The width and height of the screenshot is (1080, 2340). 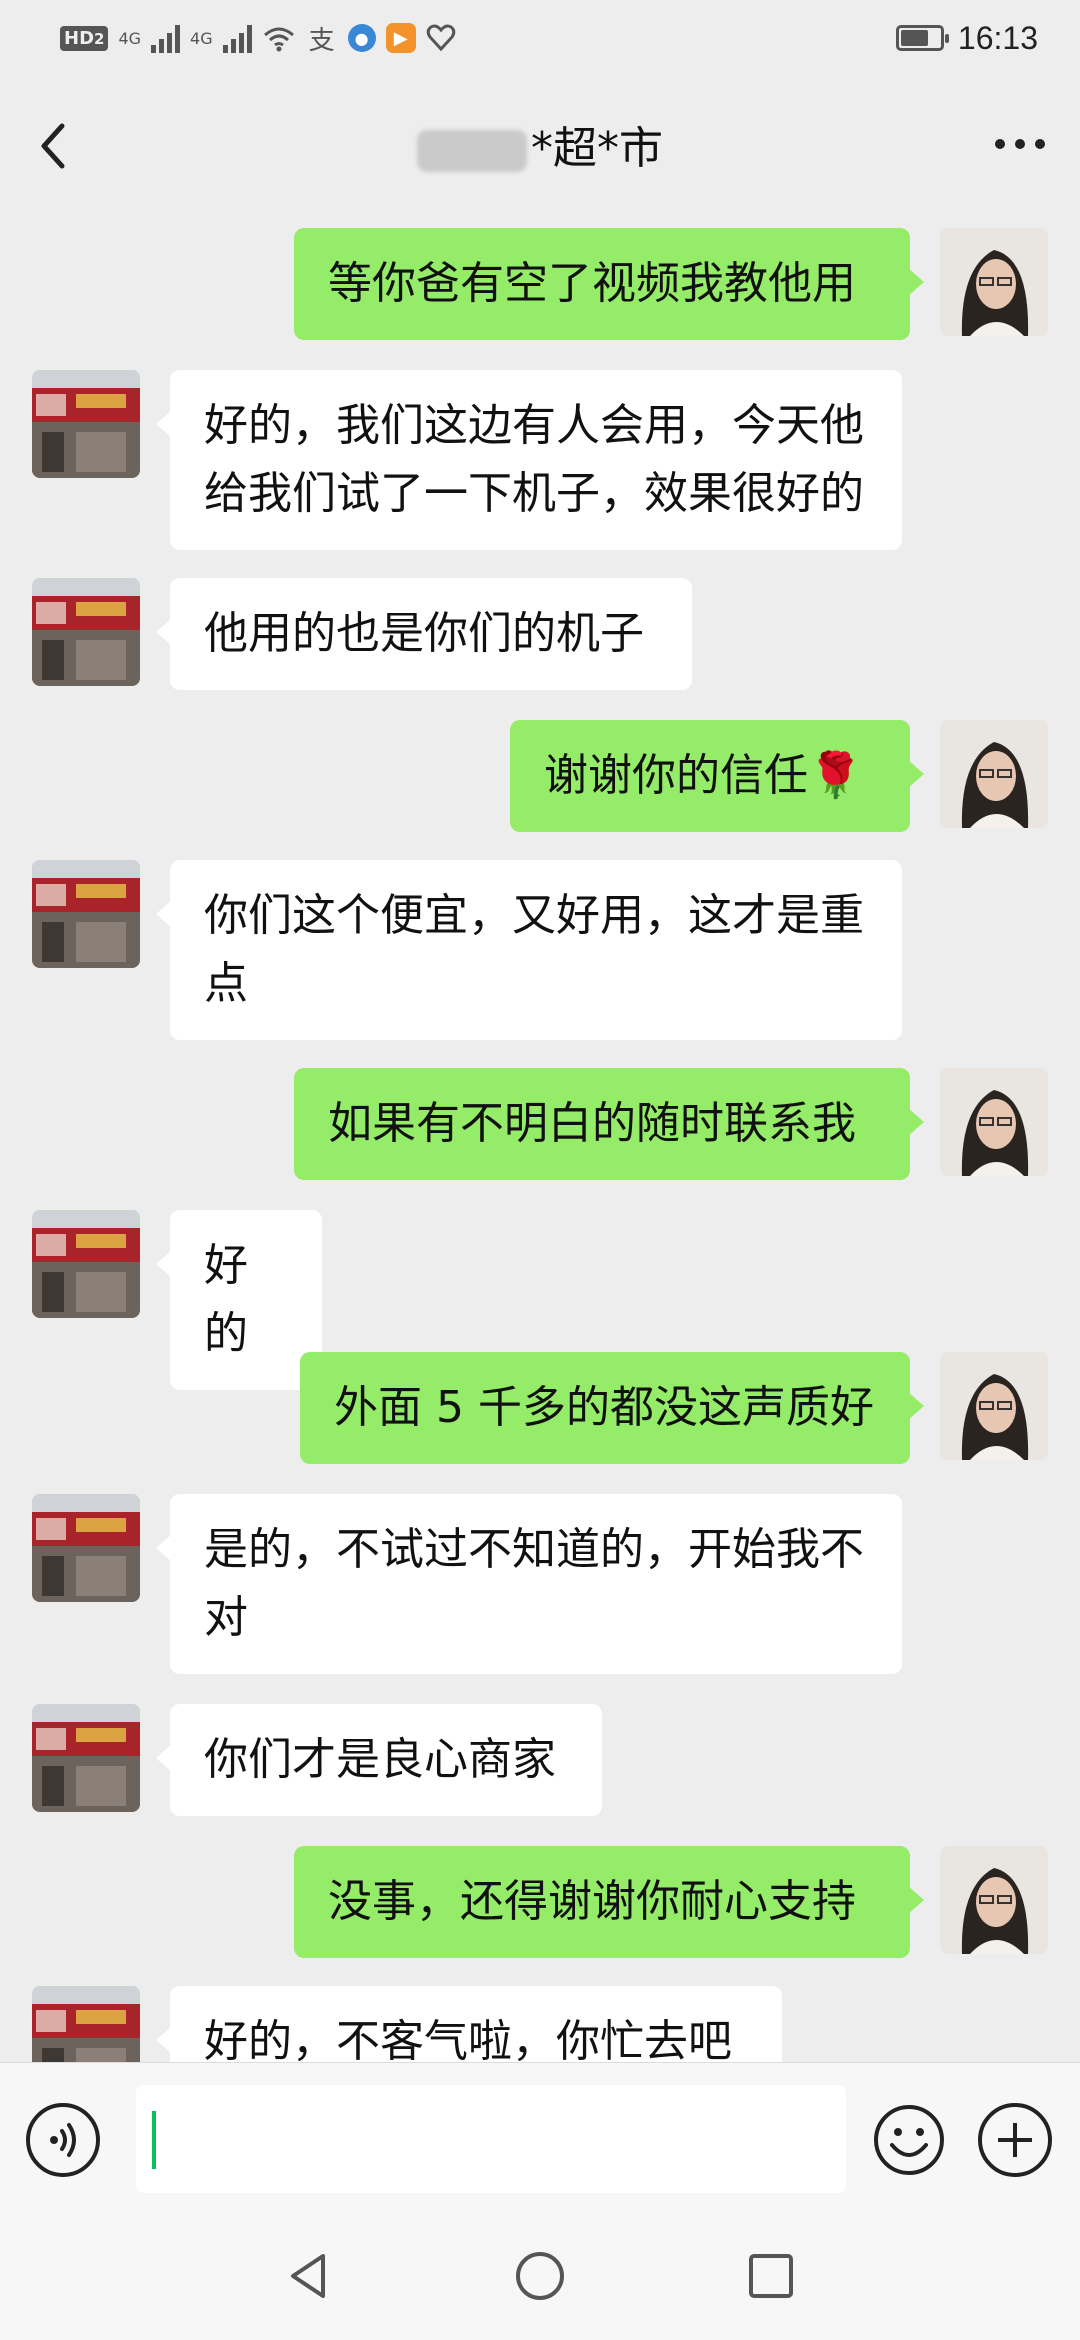 I want to click on recents-square-icon, so click(x=771, y=2276).